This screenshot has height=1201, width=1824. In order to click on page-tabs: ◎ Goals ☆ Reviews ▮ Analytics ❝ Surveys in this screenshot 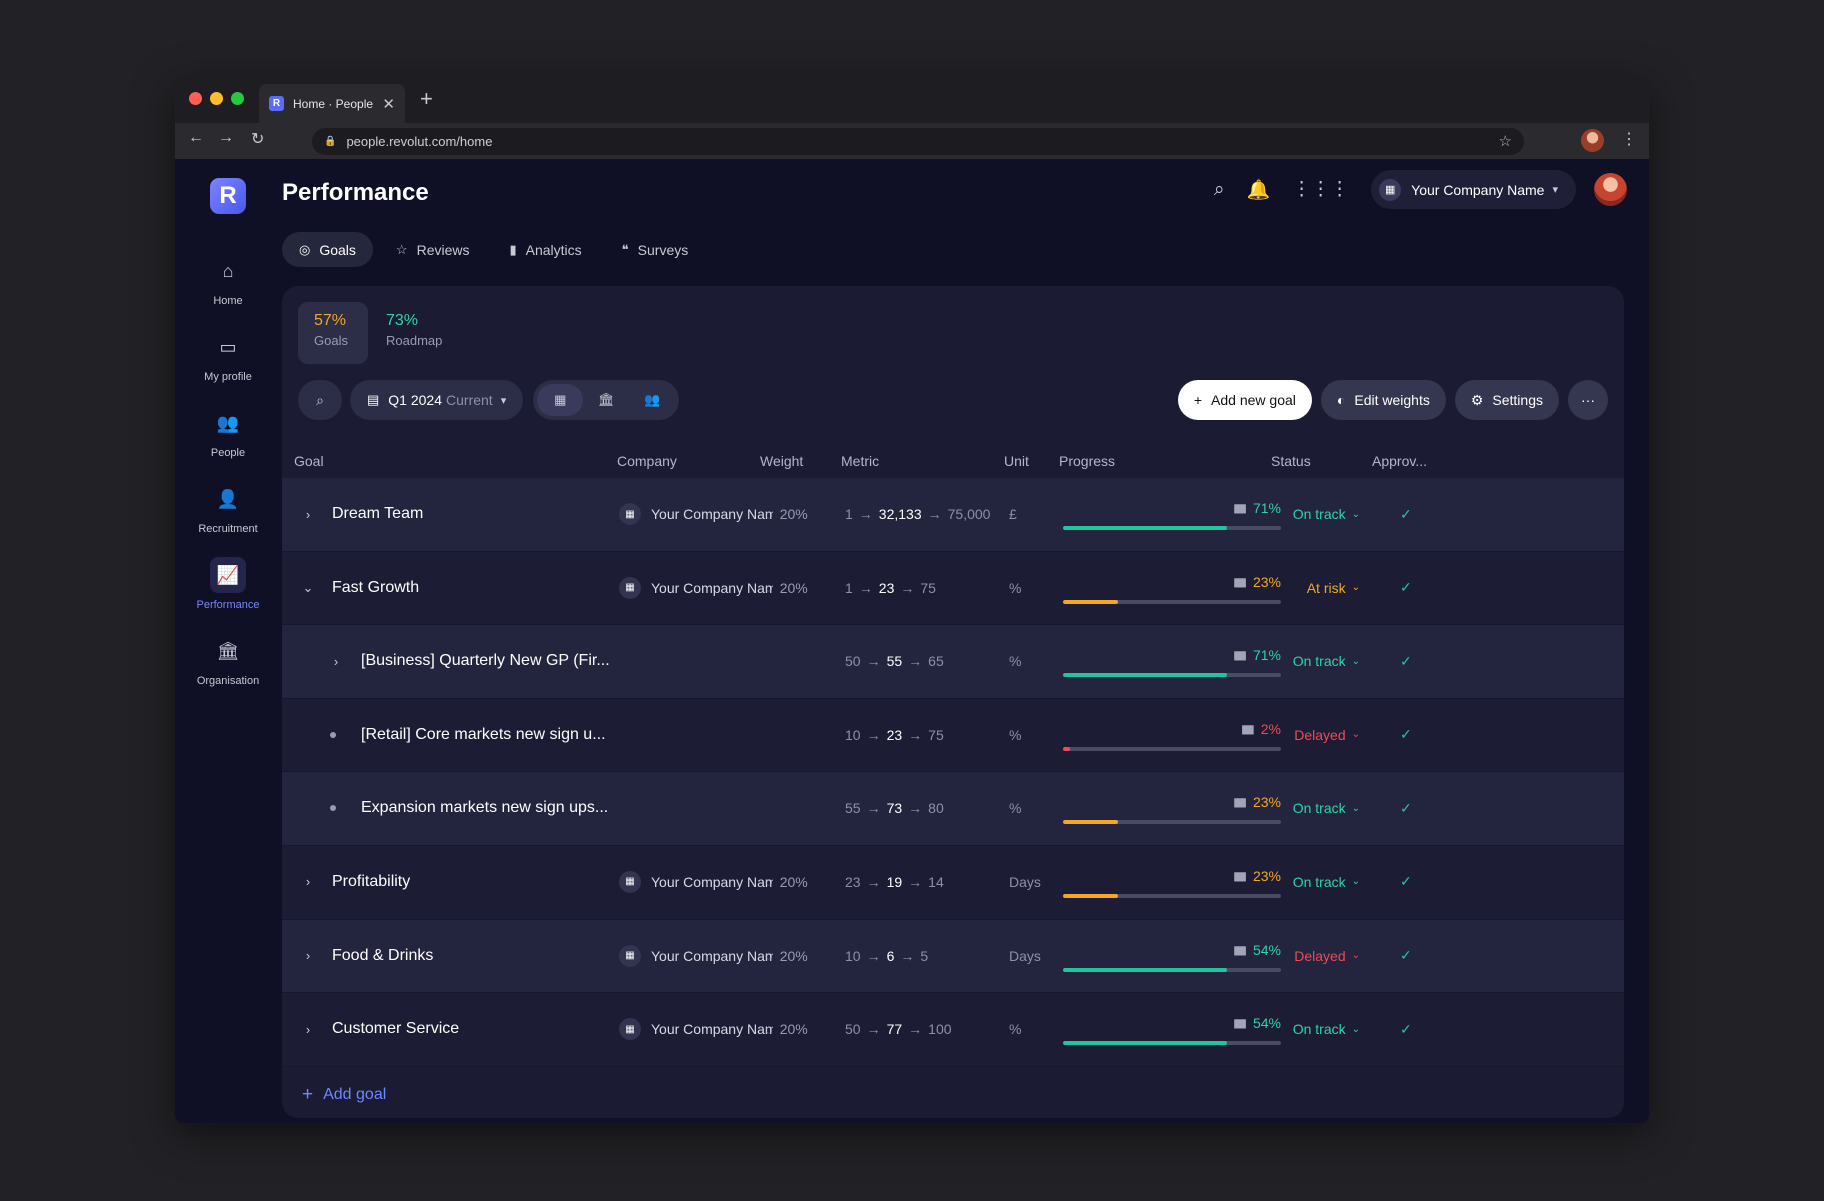, I will do `click(496, 249)`.